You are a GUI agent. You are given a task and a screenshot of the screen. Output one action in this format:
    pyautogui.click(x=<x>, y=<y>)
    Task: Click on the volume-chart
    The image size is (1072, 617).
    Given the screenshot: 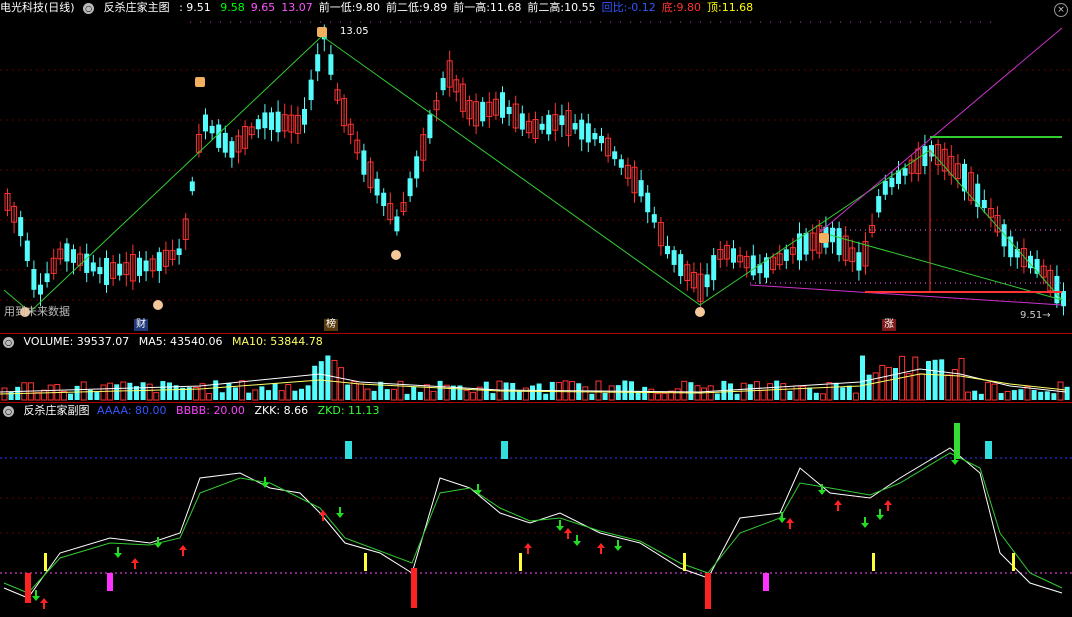 What is the action you would take?
    pyautogui.click(x=536, y=368)
    